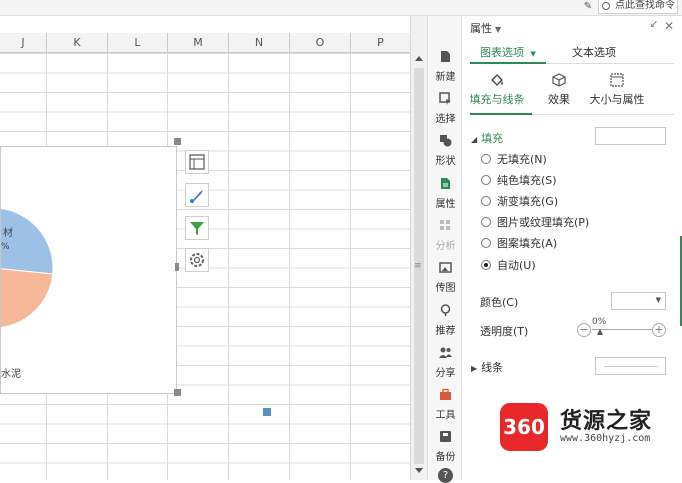 This screenshot has height=483, width=682. I want to click on tool-new-label: 新建, so click(445, 77).